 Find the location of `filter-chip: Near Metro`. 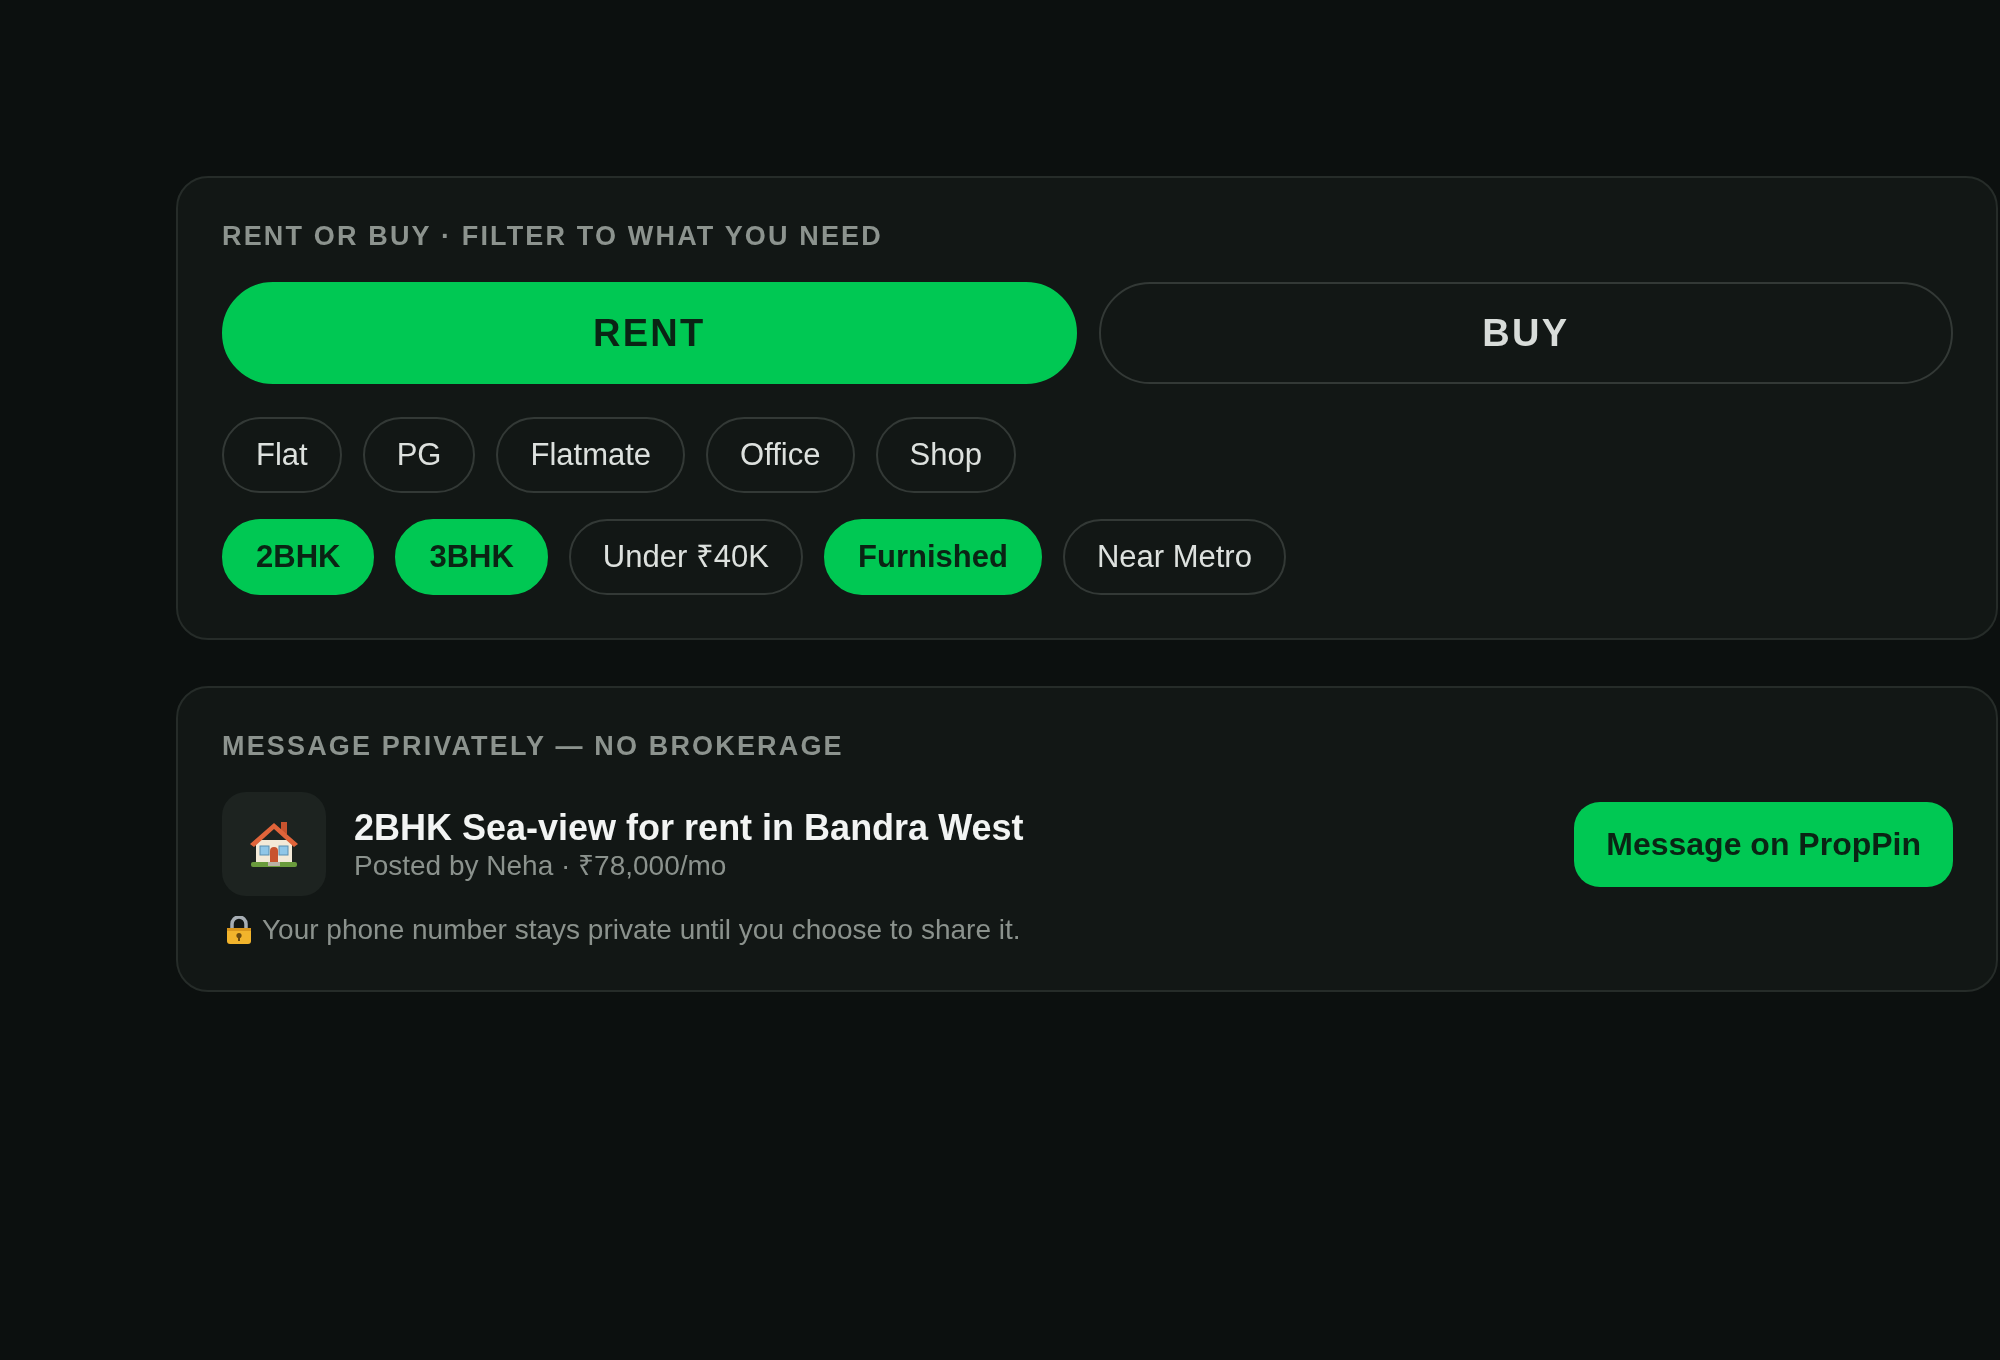

filter-chip: Near Metro is located at coordinates (1174, 557).